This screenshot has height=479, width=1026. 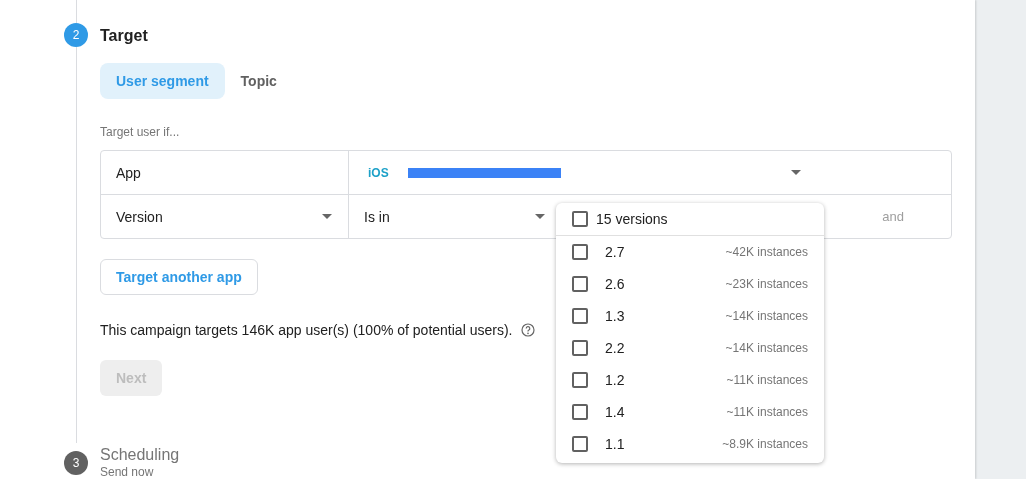 I want to click on platform-label: iOS, so click(x=378, y=172).